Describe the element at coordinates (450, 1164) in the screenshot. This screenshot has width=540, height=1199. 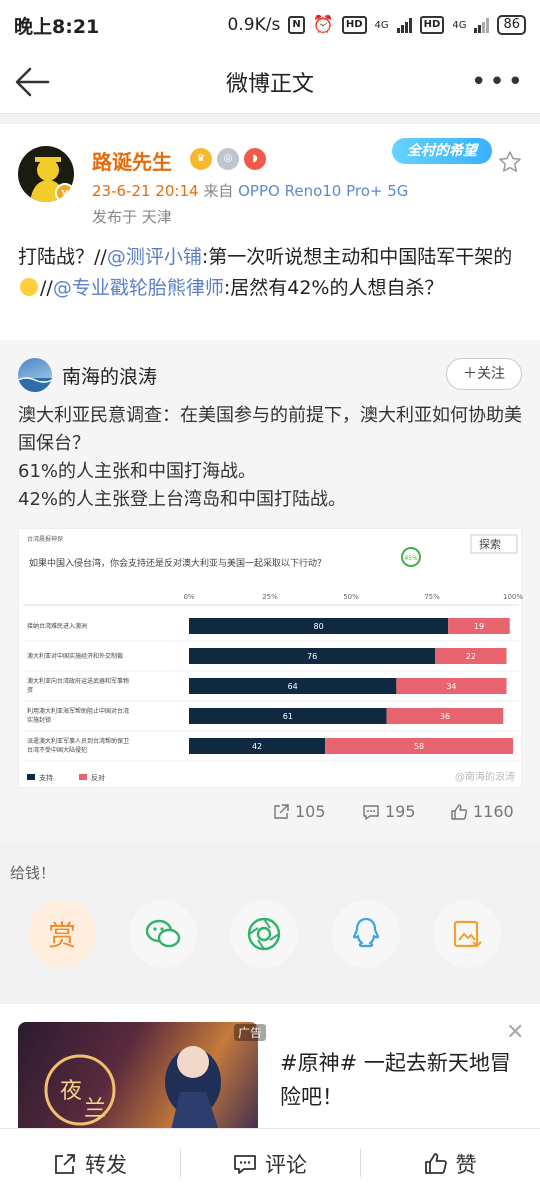
I see `like-button: 赞` at that location.